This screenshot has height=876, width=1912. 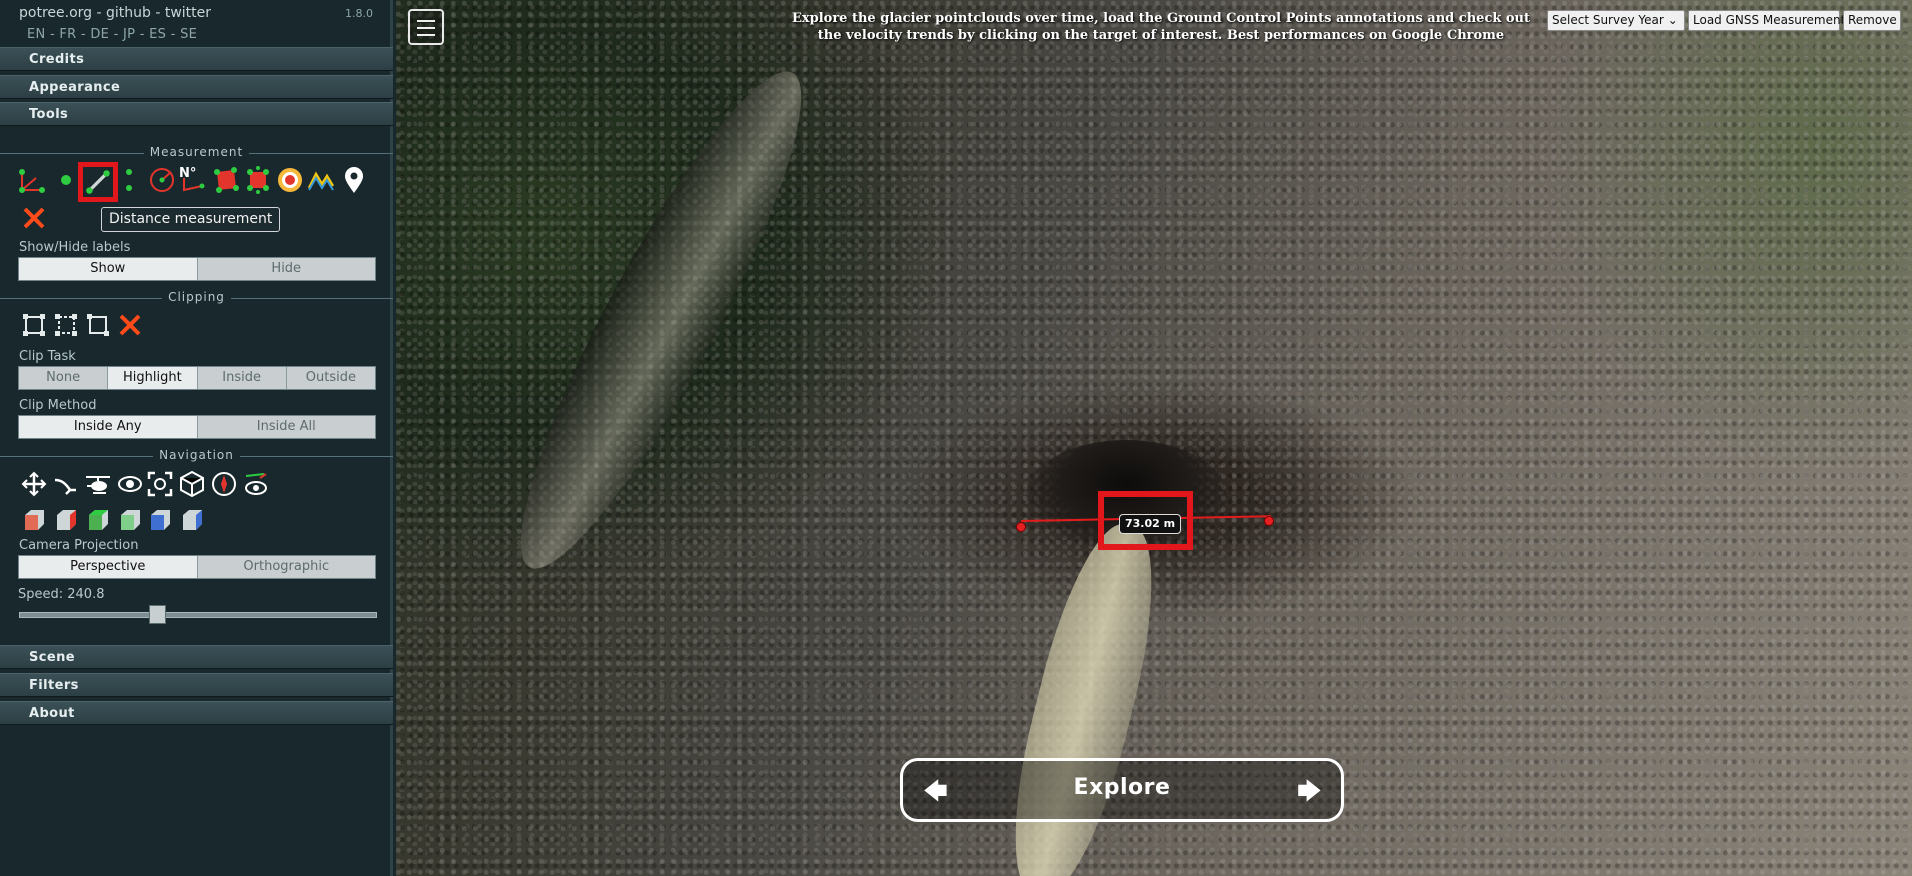 I want to click on labels-title: Show/Hide labels, so click(x=75, y=247).